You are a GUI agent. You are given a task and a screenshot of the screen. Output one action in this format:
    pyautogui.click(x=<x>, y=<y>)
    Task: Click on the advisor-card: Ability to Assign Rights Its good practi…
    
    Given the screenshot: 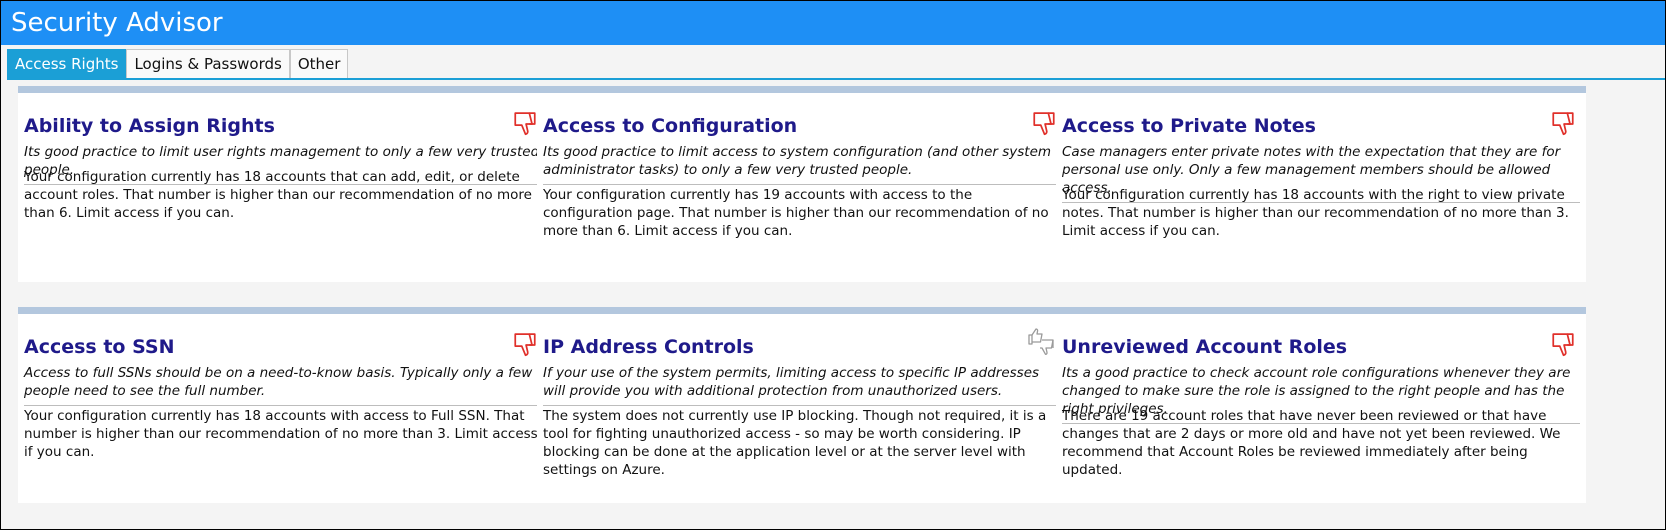 What is the action you would take?
    pyautogui.click(x=283, y=184)
    